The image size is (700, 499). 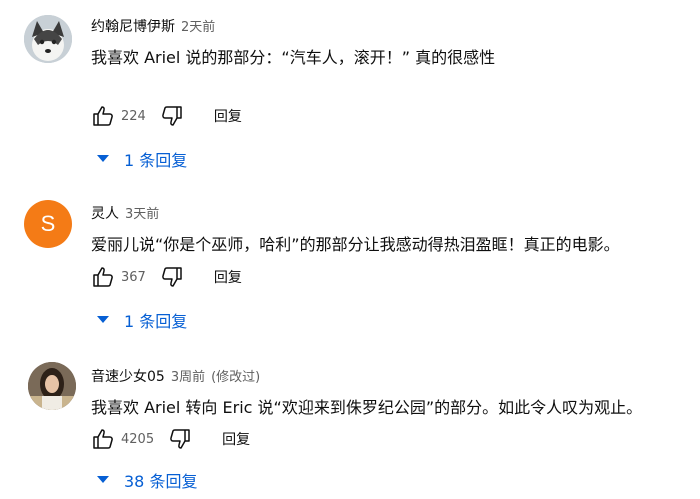 What do you see at coordinates (105, 213) in the screenshot?
I see `author-name: 灵人` at bounding box center [105, 213].